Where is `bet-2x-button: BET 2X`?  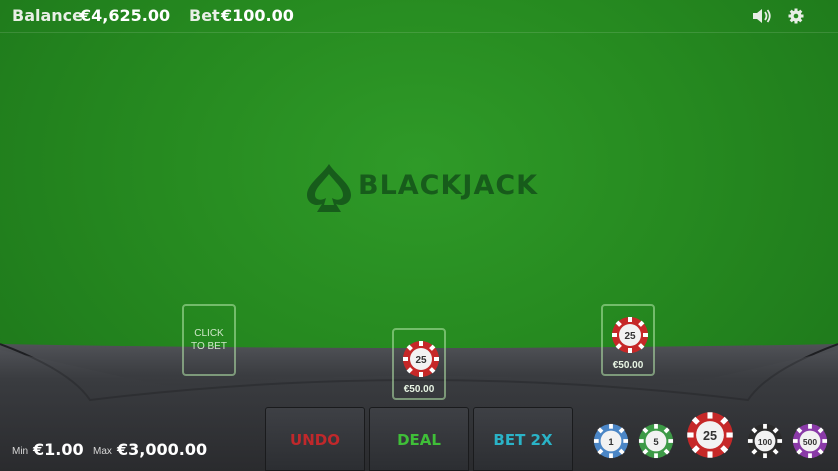
bet-2x-button: BET 2X is located at coordinates (523, 439).